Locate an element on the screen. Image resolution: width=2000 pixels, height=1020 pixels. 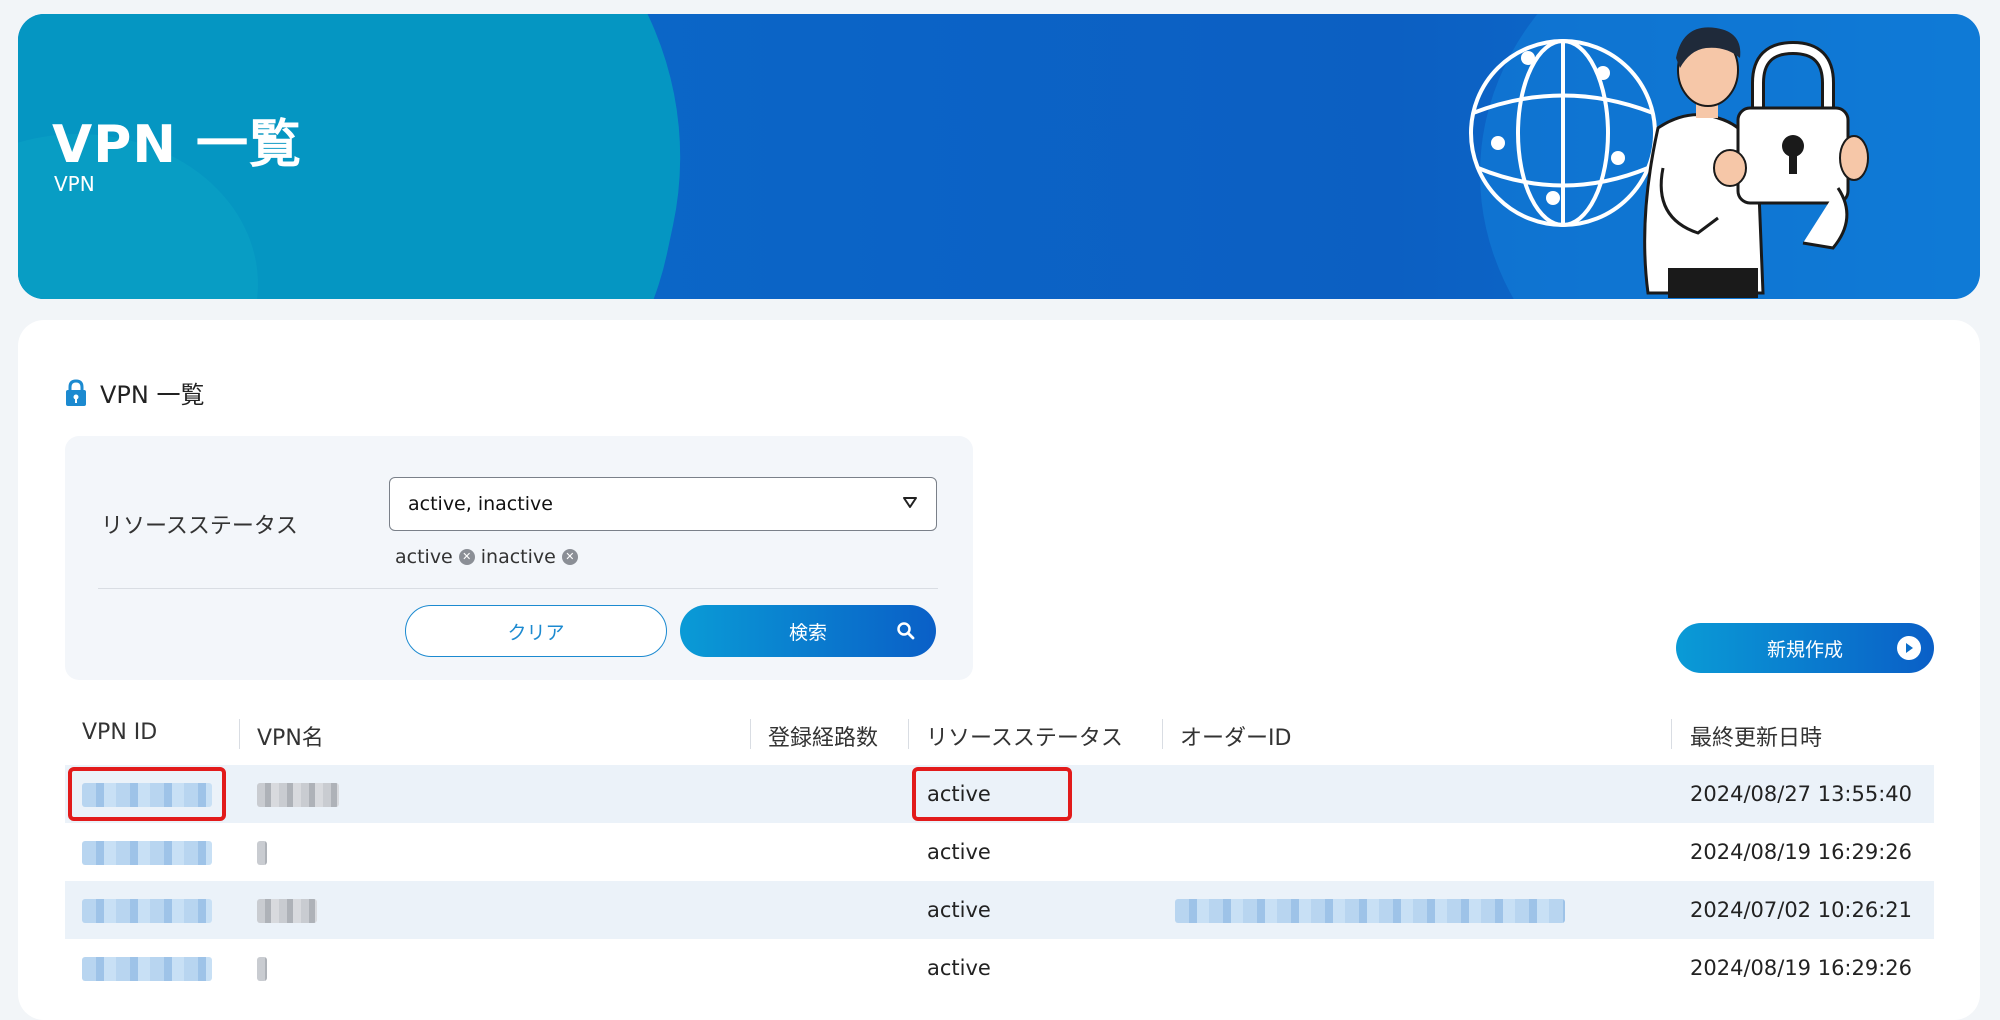
resource-status-select: active, inactive is located at coordinates (663, 504).